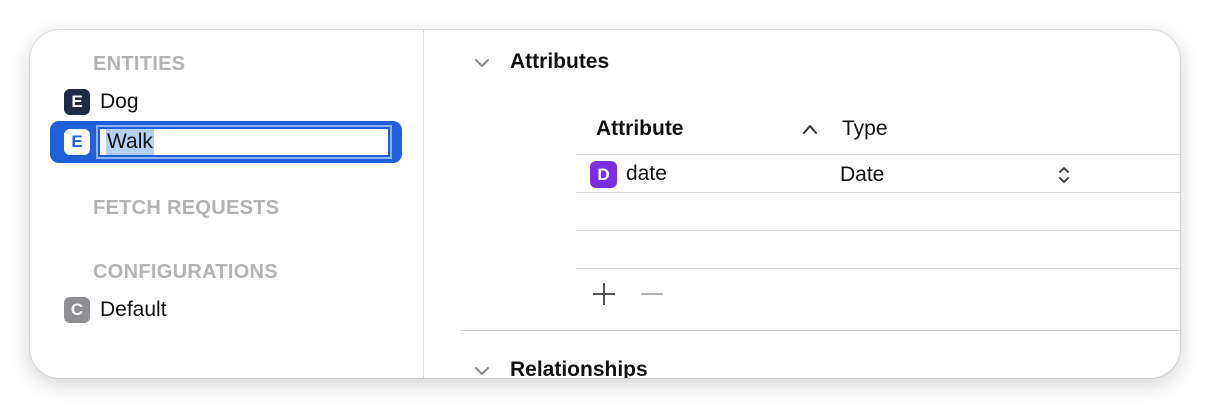 This screenshot has width=1210, height=408. I want to click on configuration-icon: C, so click(77, 310).